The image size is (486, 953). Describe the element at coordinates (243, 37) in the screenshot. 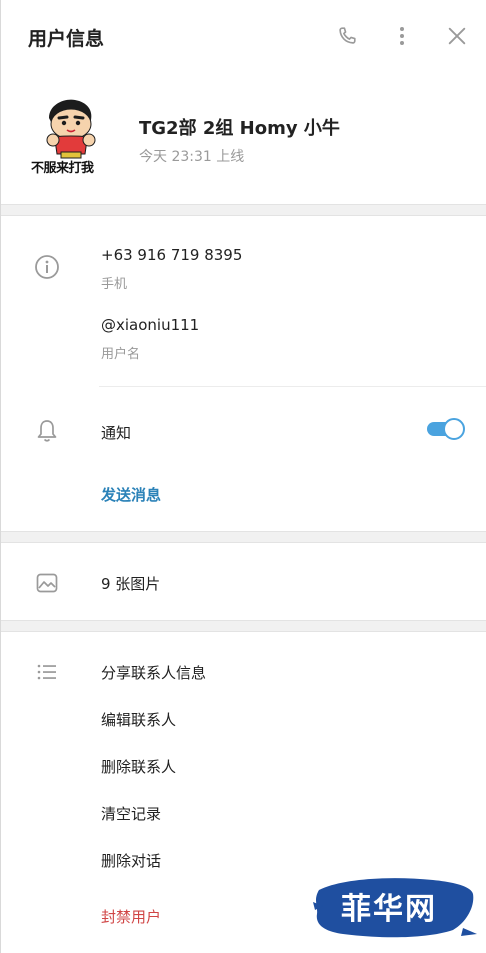

I see `header: 用户信息` at that location.